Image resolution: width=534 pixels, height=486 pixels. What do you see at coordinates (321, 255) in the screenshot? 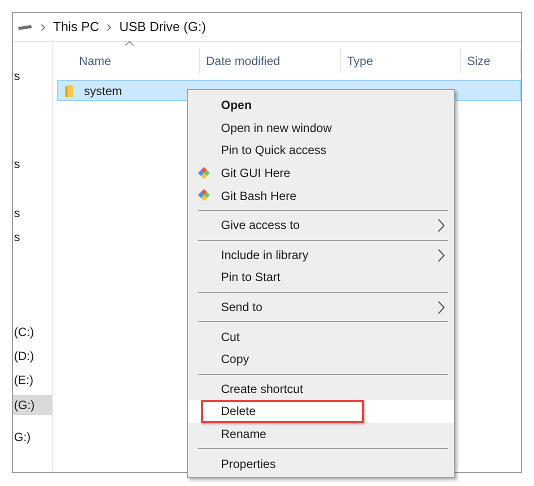
I see `menu-item: Include in library` at bounding box center [321, 255].